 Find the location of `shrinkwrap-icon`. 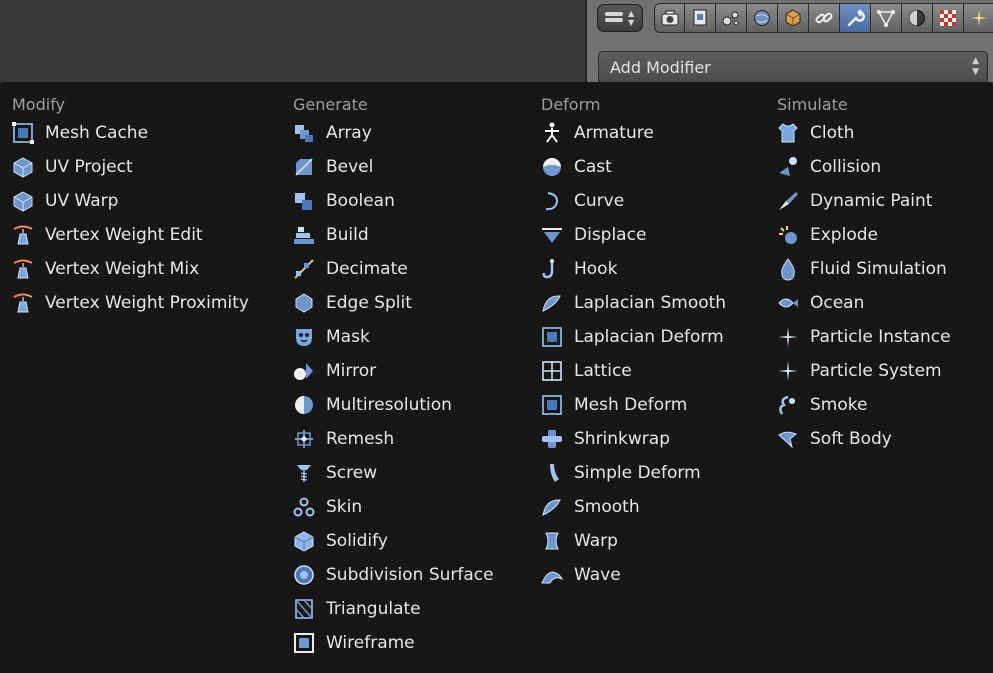

shrinkwrap-icon is located at coordinates (552, 439).